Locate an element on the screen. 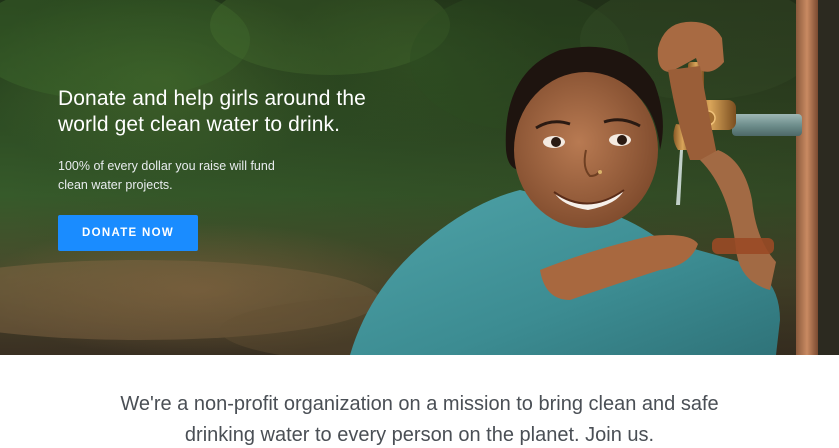 The width and height of the screenshot is (839, 448). hero-heading-line-1: Donate and help girls around the is located at coordinates (212, 98).